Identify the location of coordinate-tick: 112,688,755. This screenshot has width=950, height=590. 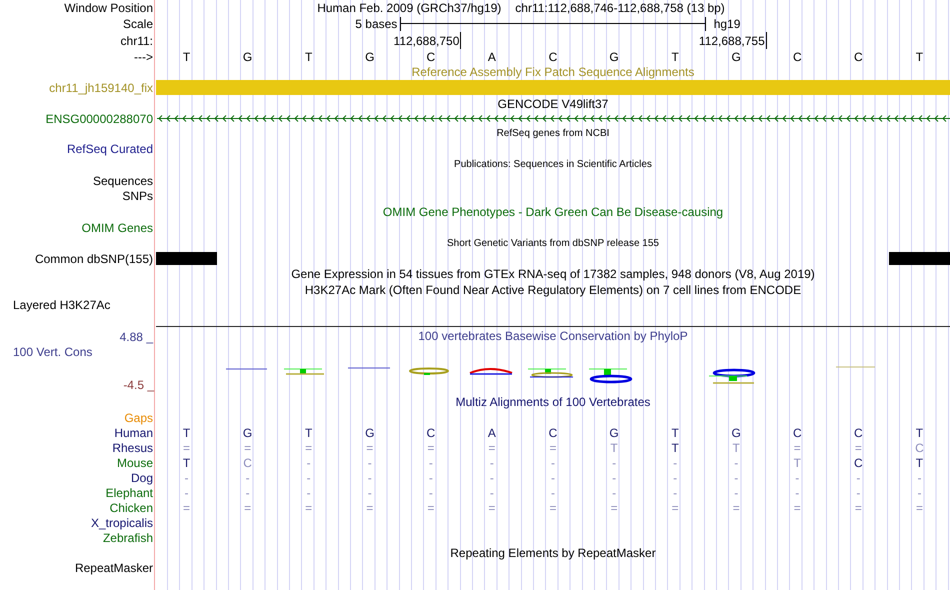
(732, 40).